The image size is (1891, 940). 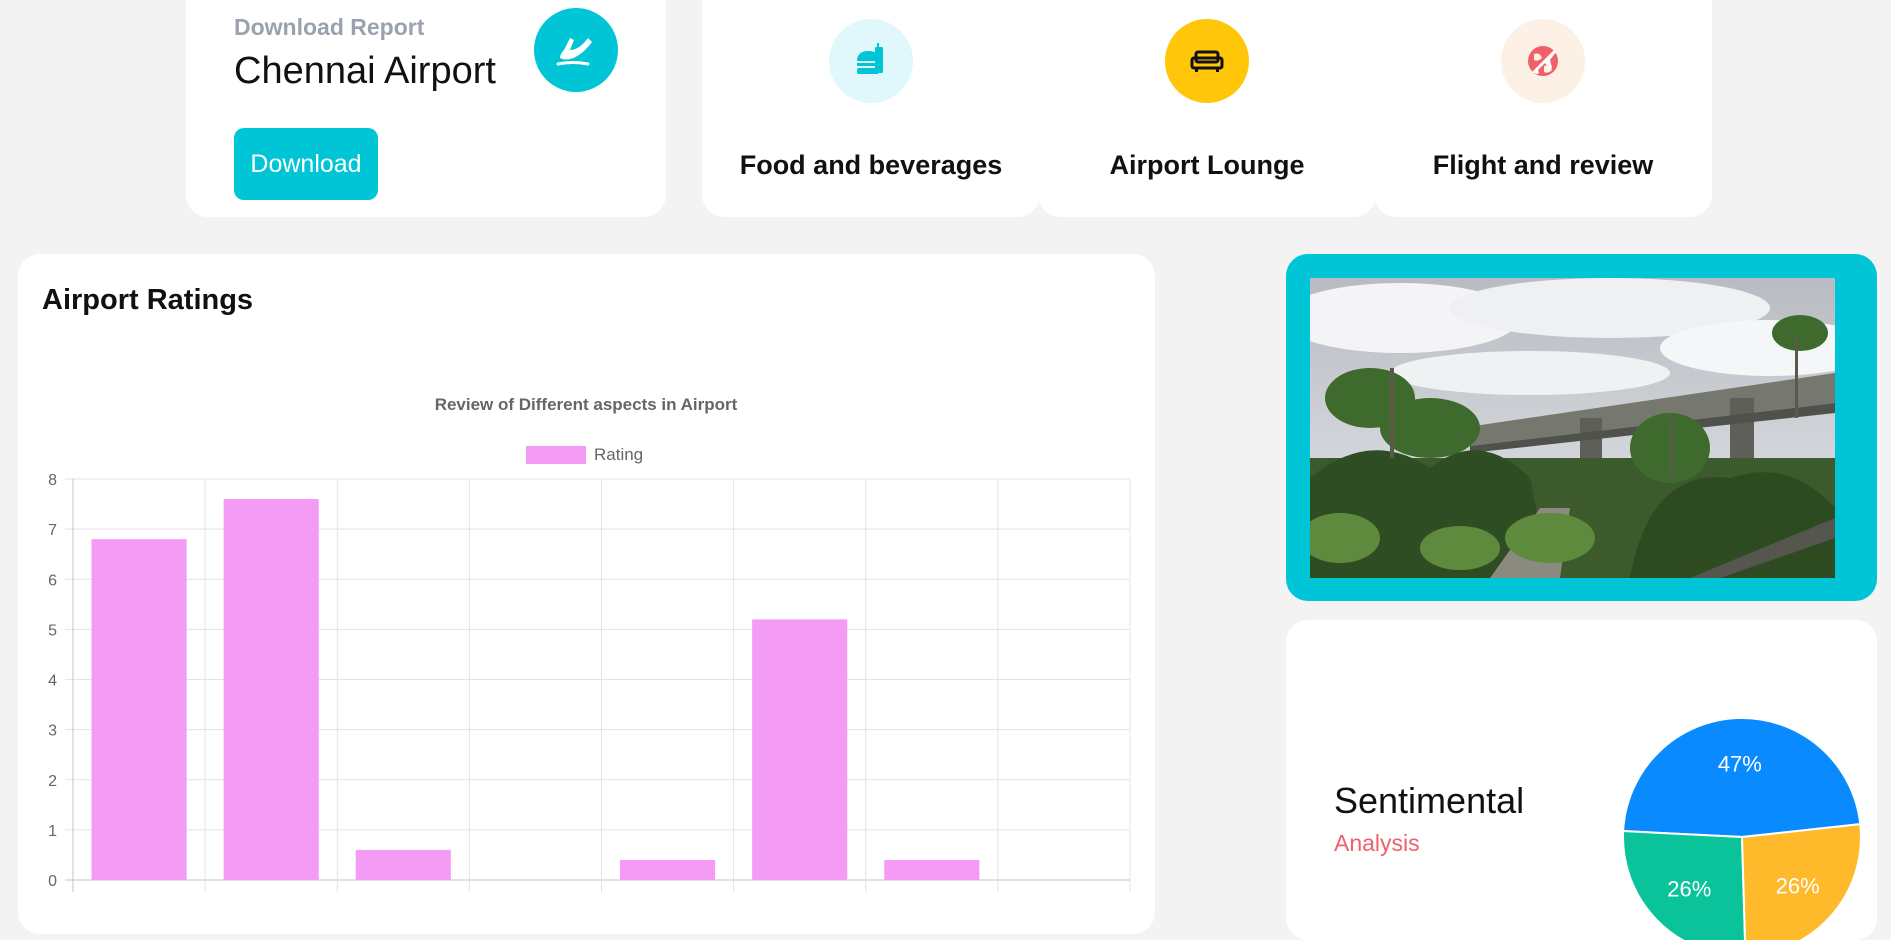 What do you see at coordinates (1543, 108) in the screenshot?
I see `flight-and-review-card: Flight and review` at bounding box center [1543, 108].